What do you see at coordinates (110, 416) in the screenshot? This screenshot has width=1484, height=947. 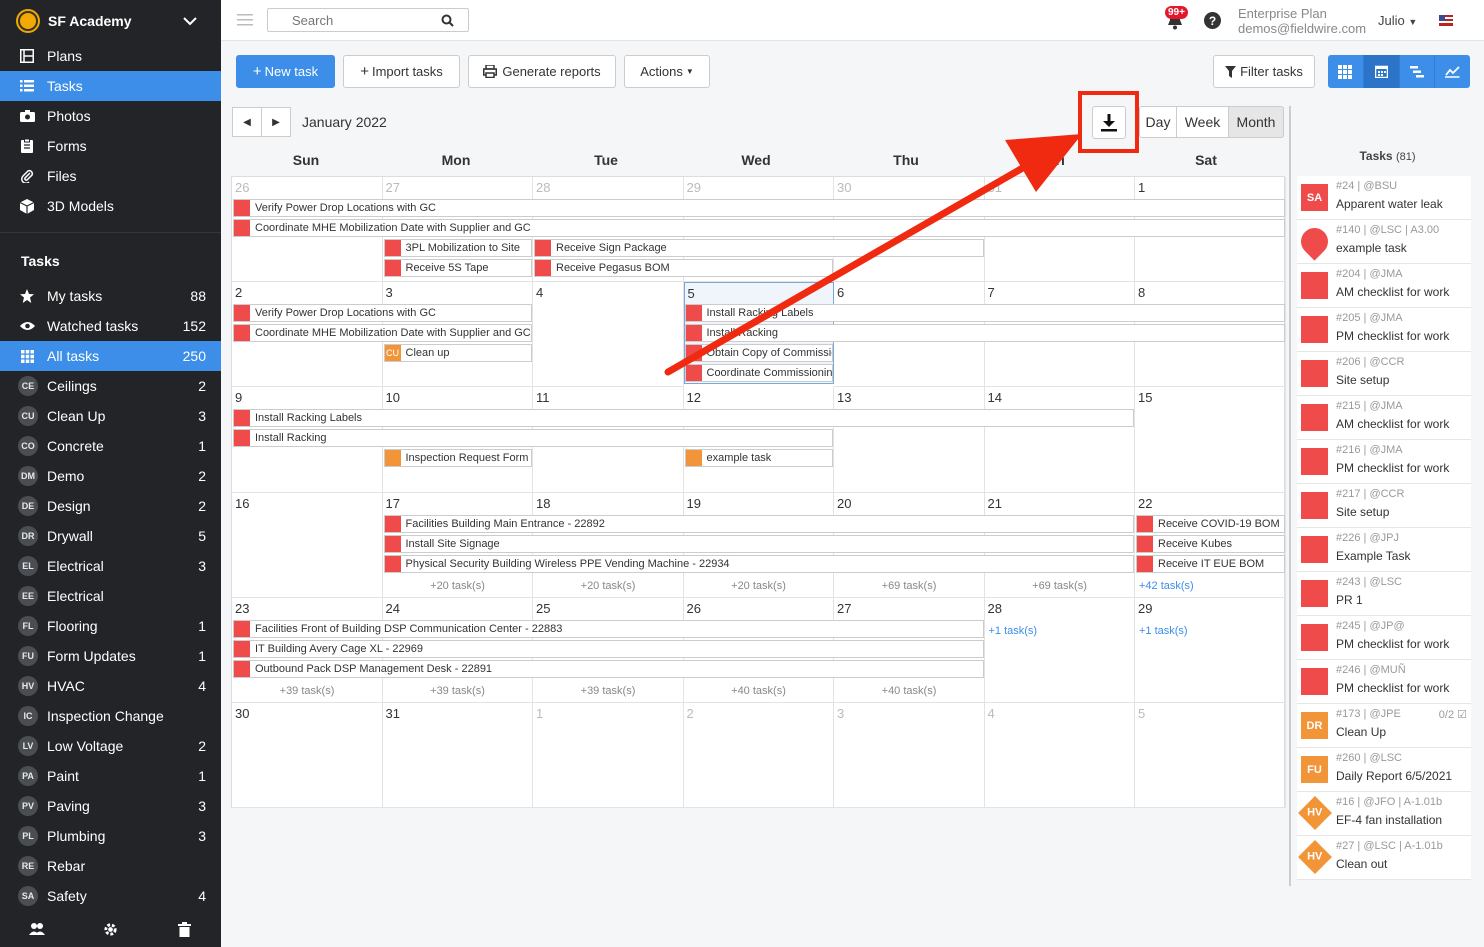 I see `sidebar-category-item: CU Clean Up 3` at bounding box center [110, 416].